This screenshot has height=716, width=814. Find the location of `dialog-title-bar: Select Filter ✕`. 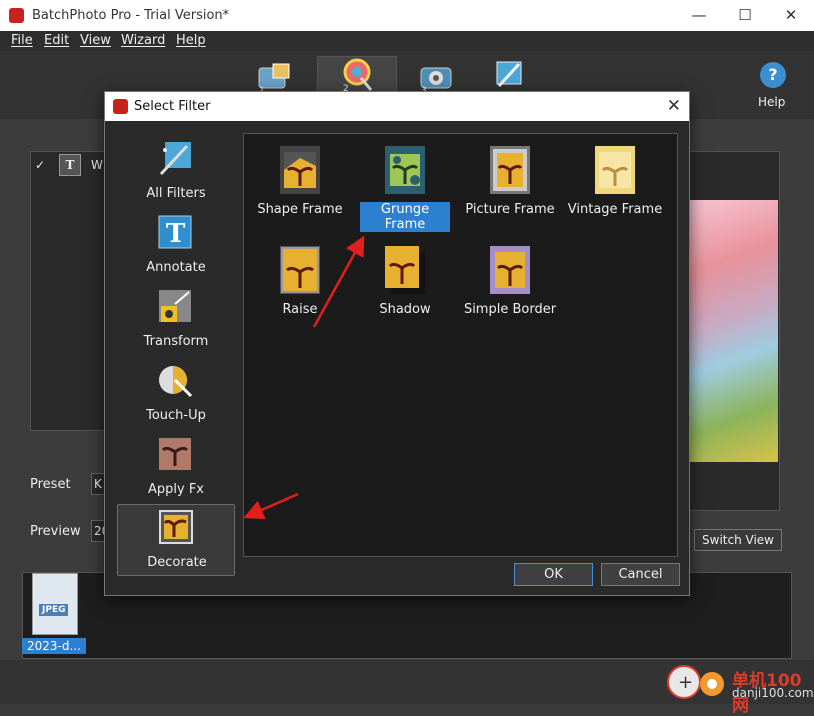

dialog-title-bar: Select Filter ✕ is located at coordinates (397, 106).